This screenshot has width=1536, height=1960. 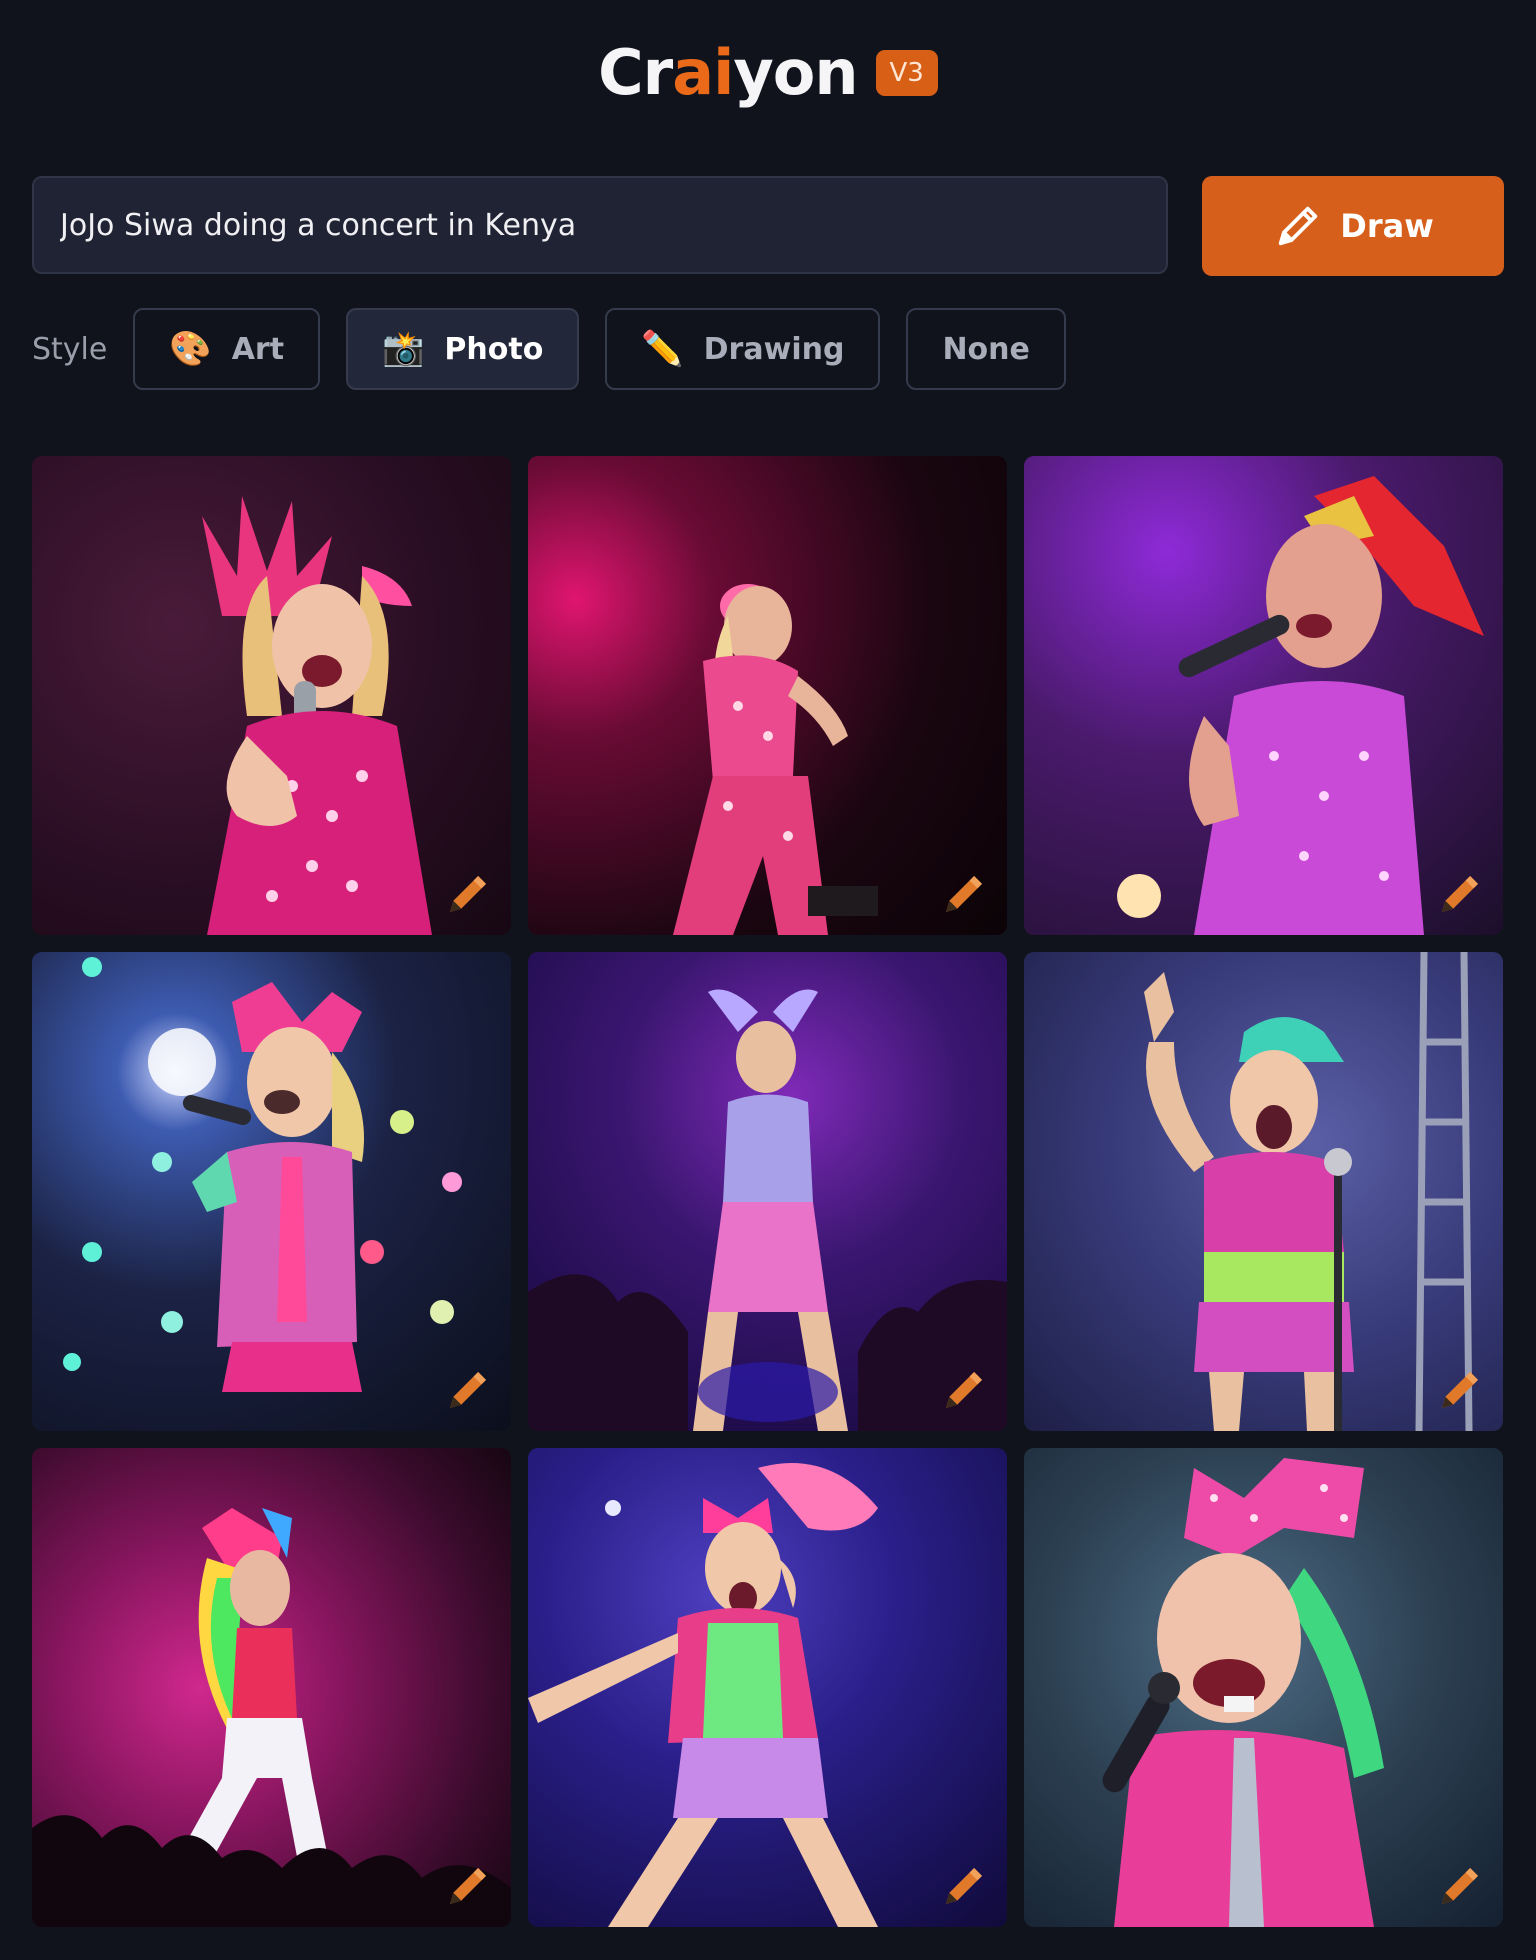 I want to click on style-option-art: 🎨 Art, so click(x=227, y=349).